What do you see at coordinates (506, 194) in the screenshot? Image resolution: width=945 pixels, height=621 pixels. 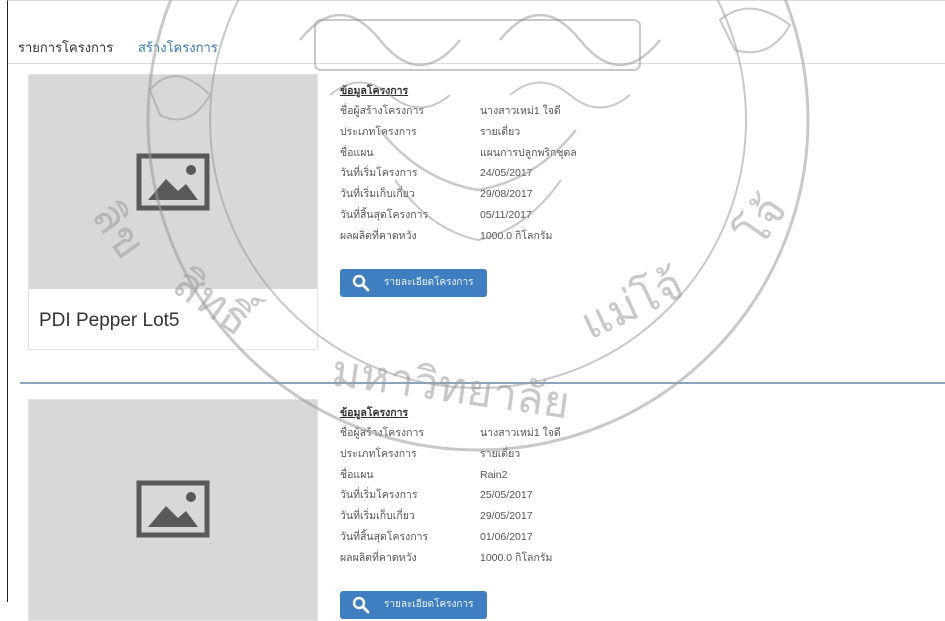 I see `field-value: 29/08/2017` at bounding box center [506, 194].